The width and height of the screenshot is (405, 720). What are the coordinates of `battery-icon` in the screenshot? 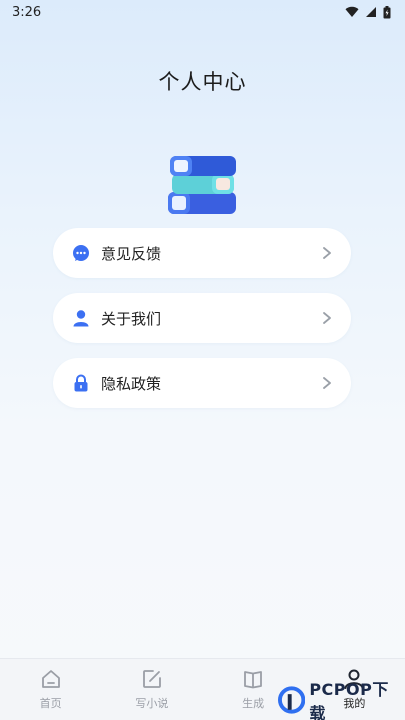 It's located at (387, 11).